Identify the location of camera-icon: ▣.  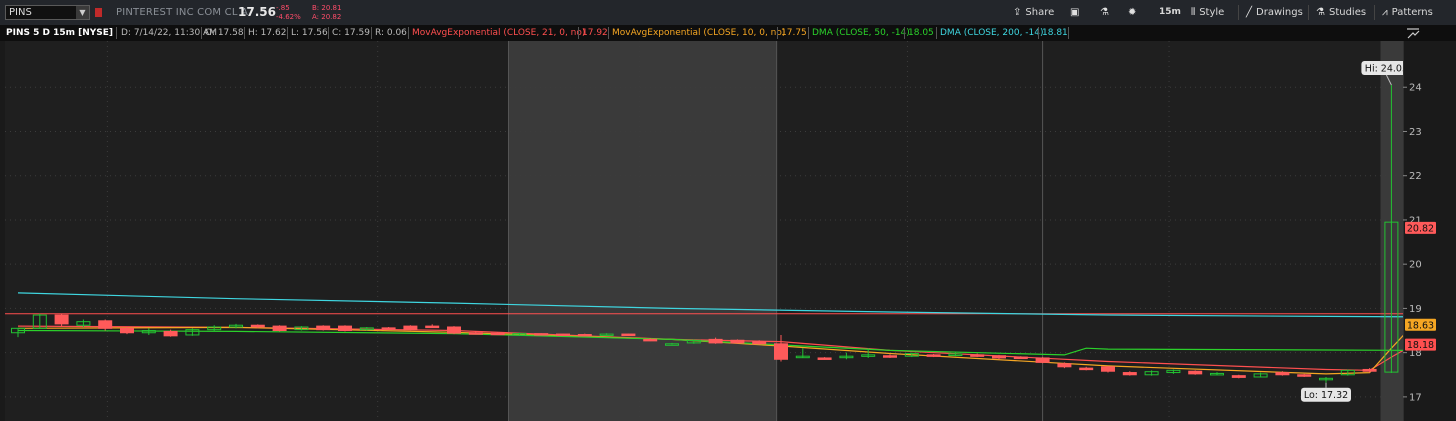
(1075, 12).